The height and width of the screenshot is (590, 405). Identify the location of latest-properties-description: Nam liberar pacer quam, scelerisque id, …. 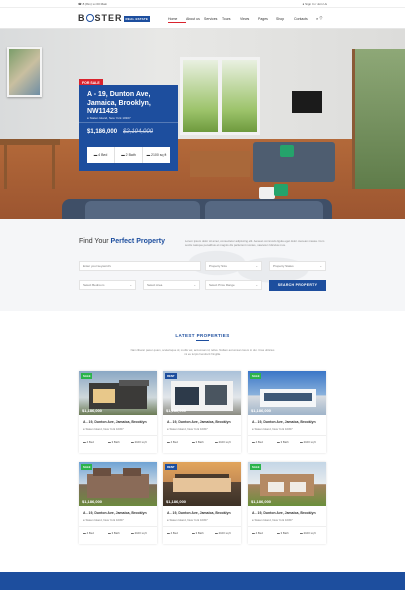
(202, 352).